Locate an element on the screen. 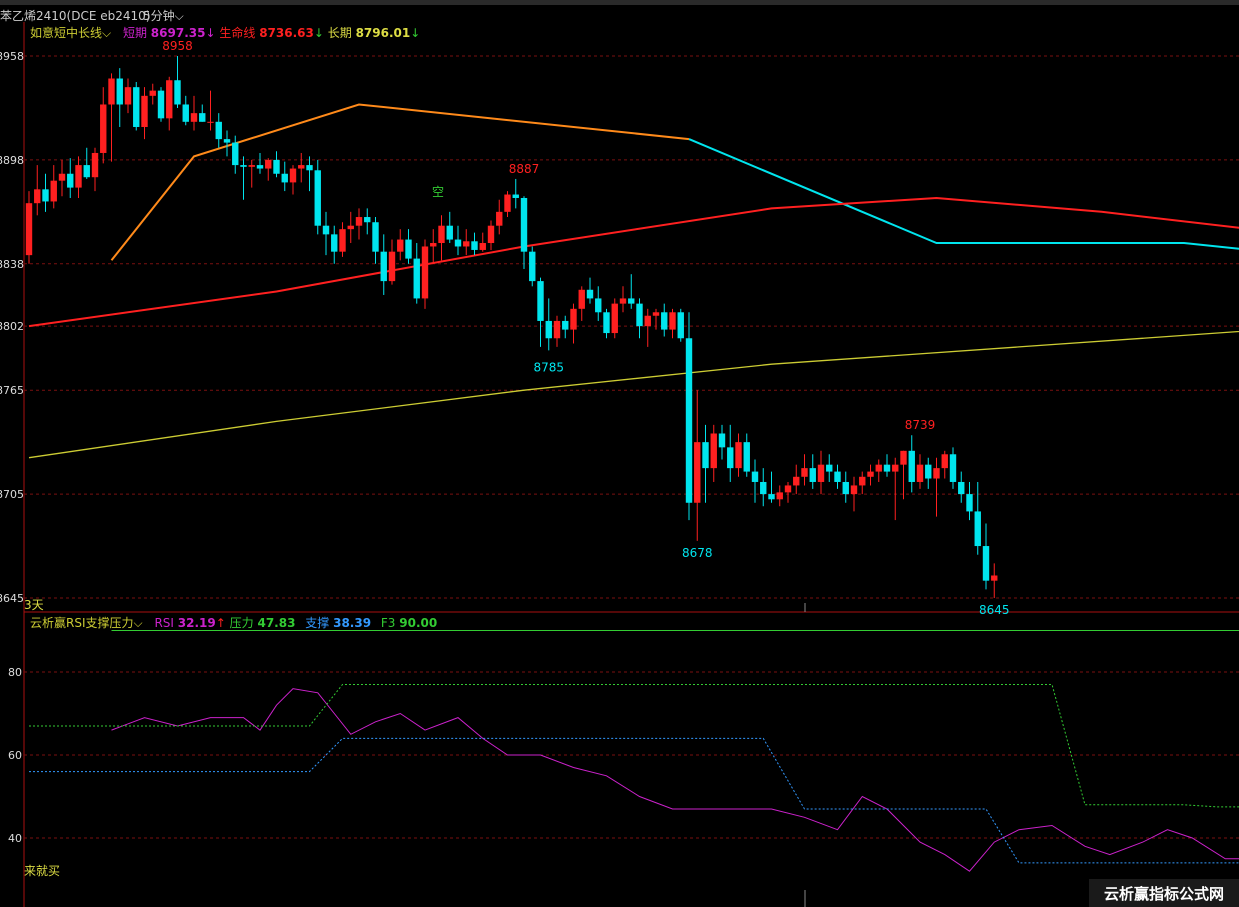  rsi-line-pressure is located at coordinates (634, 746).